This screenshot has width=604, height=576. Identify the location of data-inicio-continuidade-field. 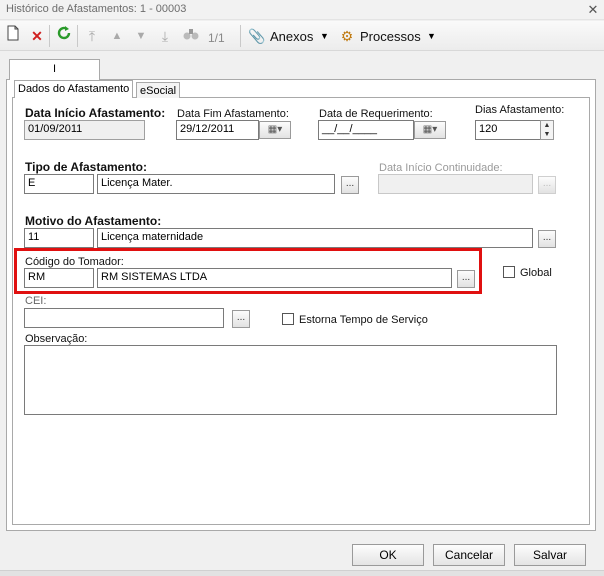
(455, 184).